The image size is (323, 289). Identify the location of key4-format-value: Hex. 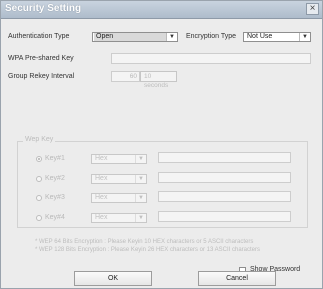
(101, 217).